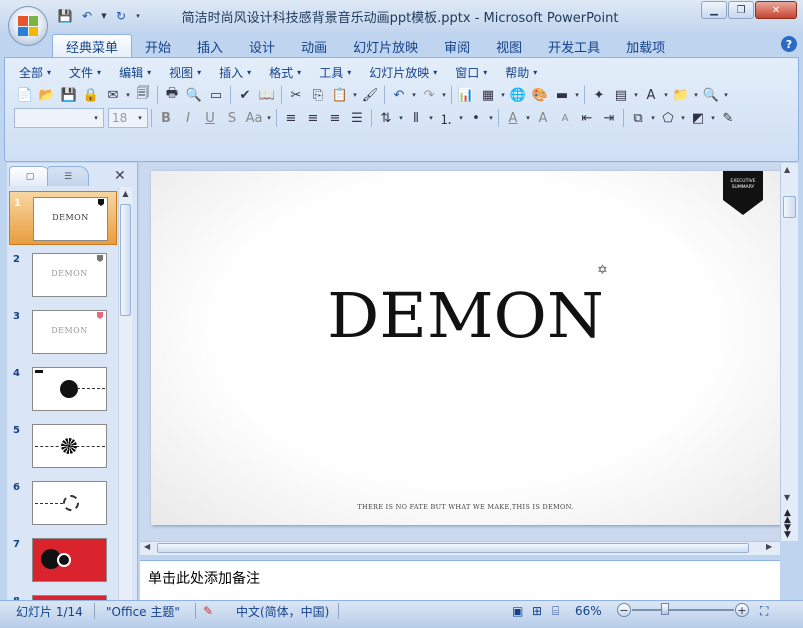  Describe the element at coordinates (232, 118) in the screenshot. I see `shadow-icon: S` at that location.